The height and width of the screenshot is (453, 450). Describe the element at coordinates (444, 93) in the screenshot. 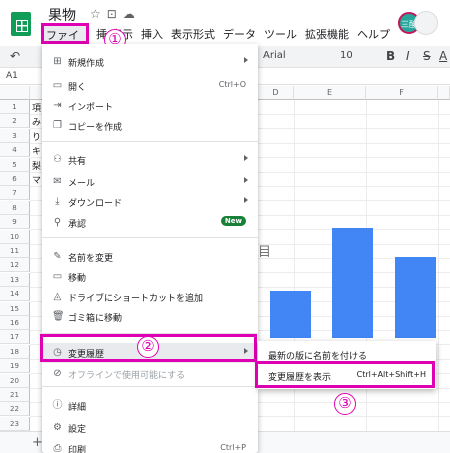

I see `column-header-g` at that location.